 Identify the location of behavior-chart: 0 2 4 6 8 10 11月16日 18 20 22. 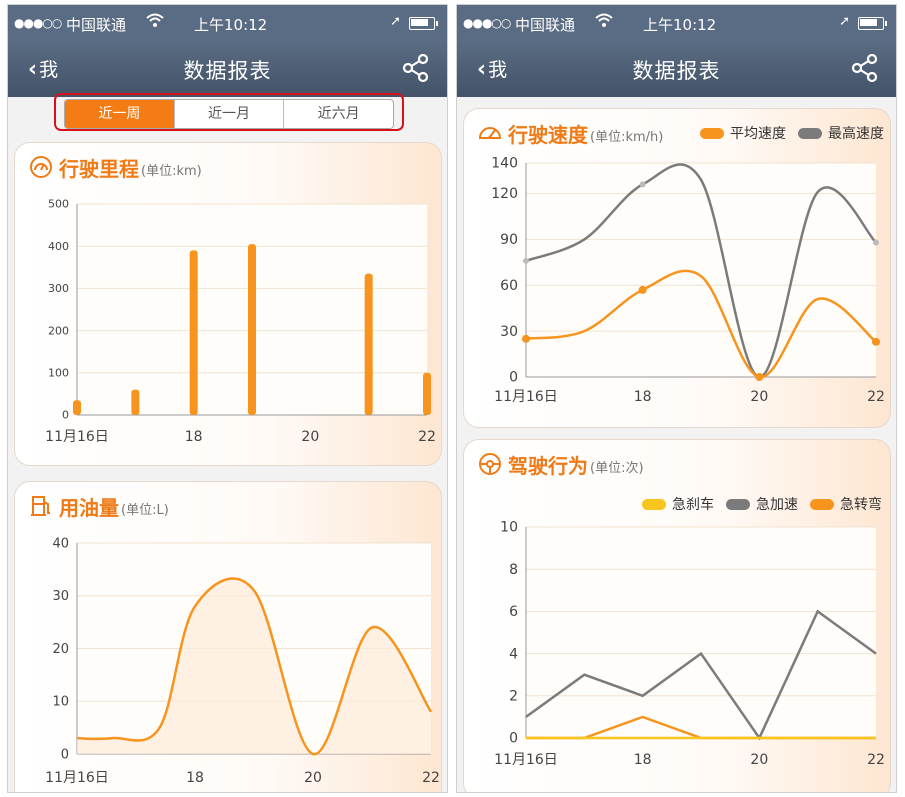
(689, 644).